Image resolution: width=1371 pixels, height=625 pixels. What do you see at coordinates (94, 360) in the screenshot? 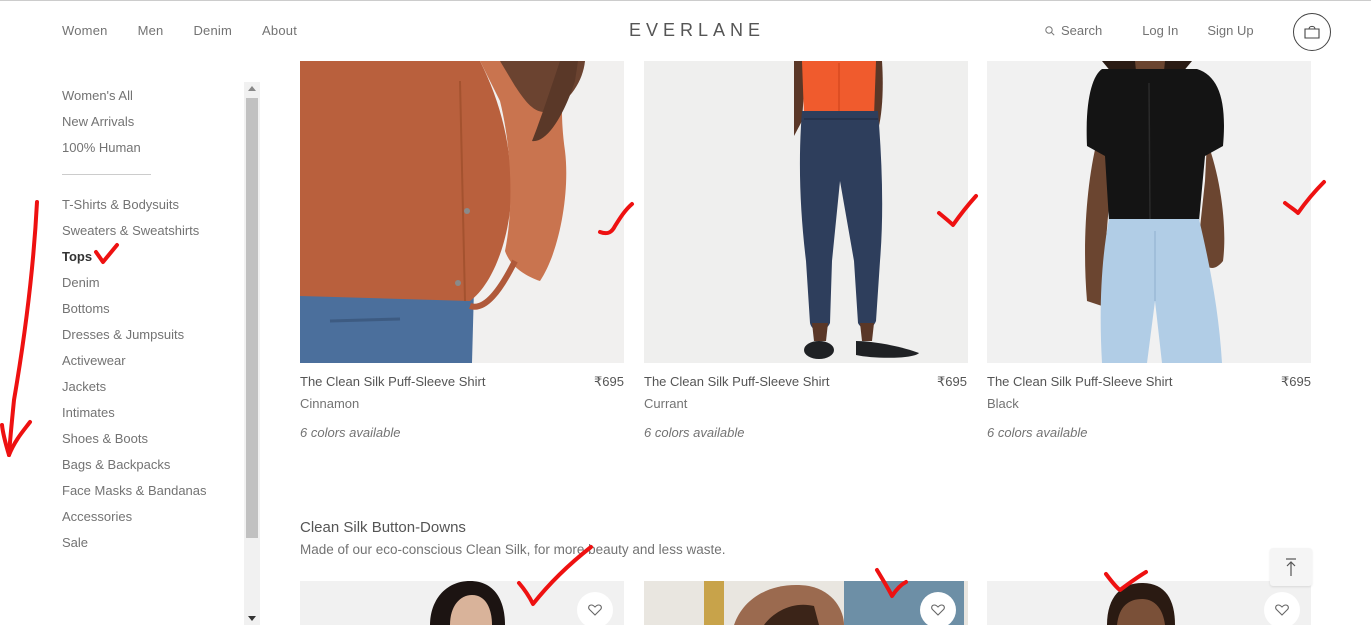
I see `sidebar-item-activewear: Activewear` at bounding box center [94, 360].